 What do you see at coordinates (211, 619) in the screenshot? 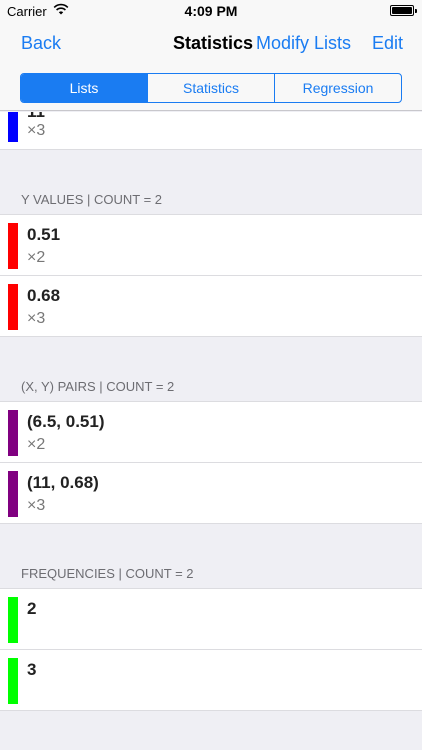
I see `list-item: 2` at bounding box center [211, 619].